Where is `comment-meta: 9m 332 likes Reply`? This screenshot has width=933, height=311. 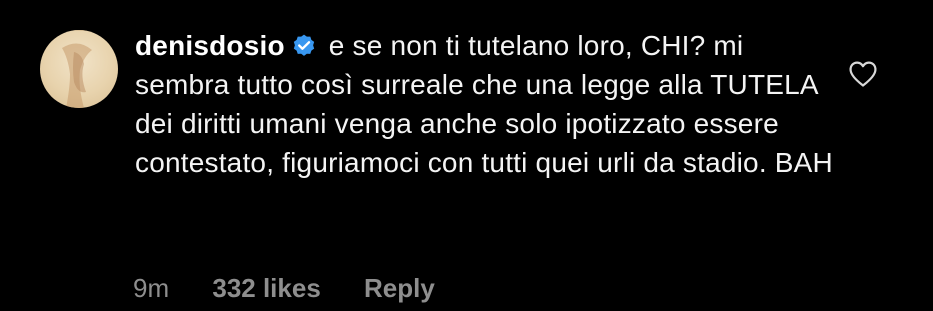 comment-meta: 9m 332 likes Reply is located at coordinates (302, 288).